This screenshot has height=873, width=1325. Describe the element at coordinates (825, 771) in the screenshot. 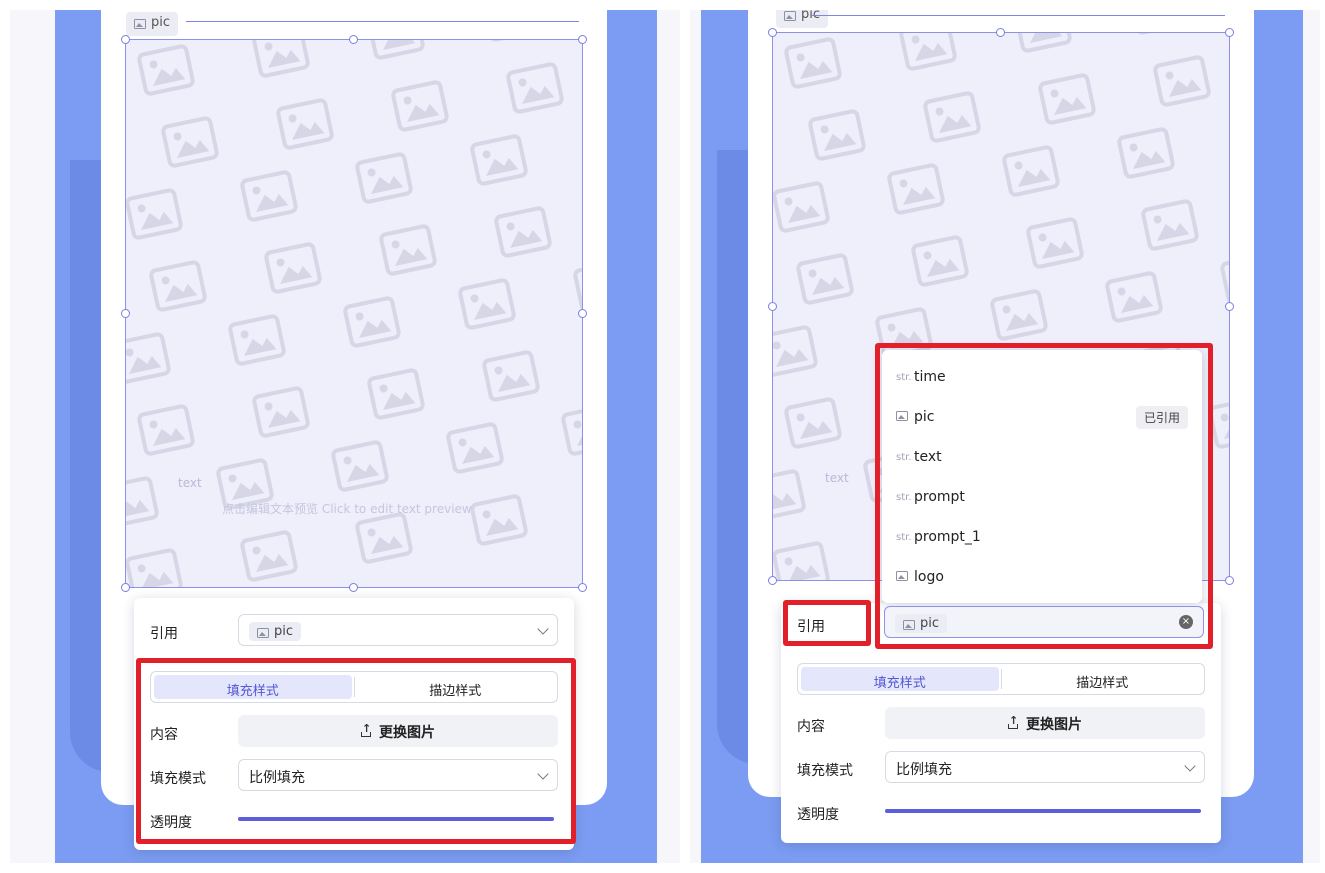

I see `fill-mode-label: 填充模式` at that location.